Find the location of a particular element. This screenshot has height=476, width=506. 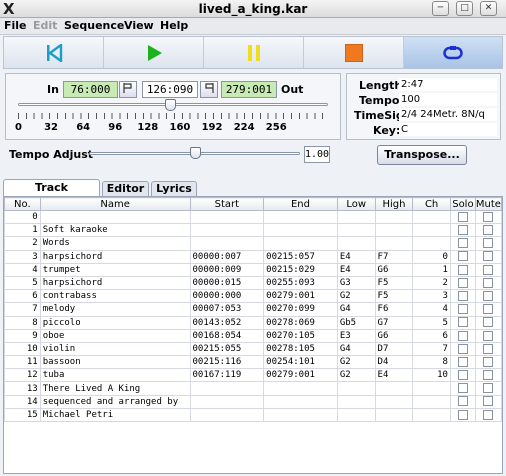

close-button: ✕ is located at coordinates (488, 8).